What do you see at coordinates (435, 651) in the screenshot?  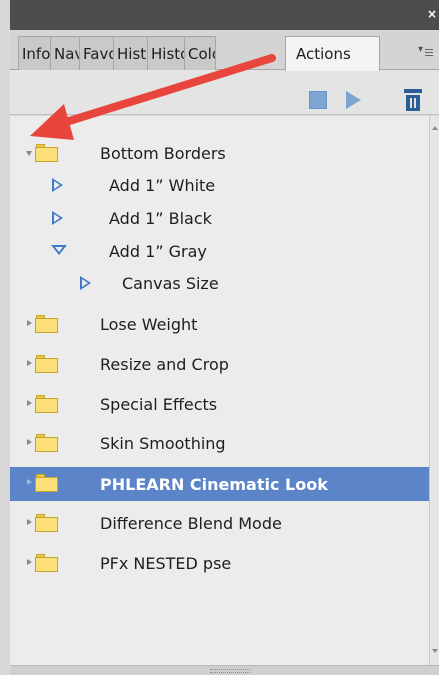 I see `scroll-down-arrow-icon` at bounding box center [435, 651].